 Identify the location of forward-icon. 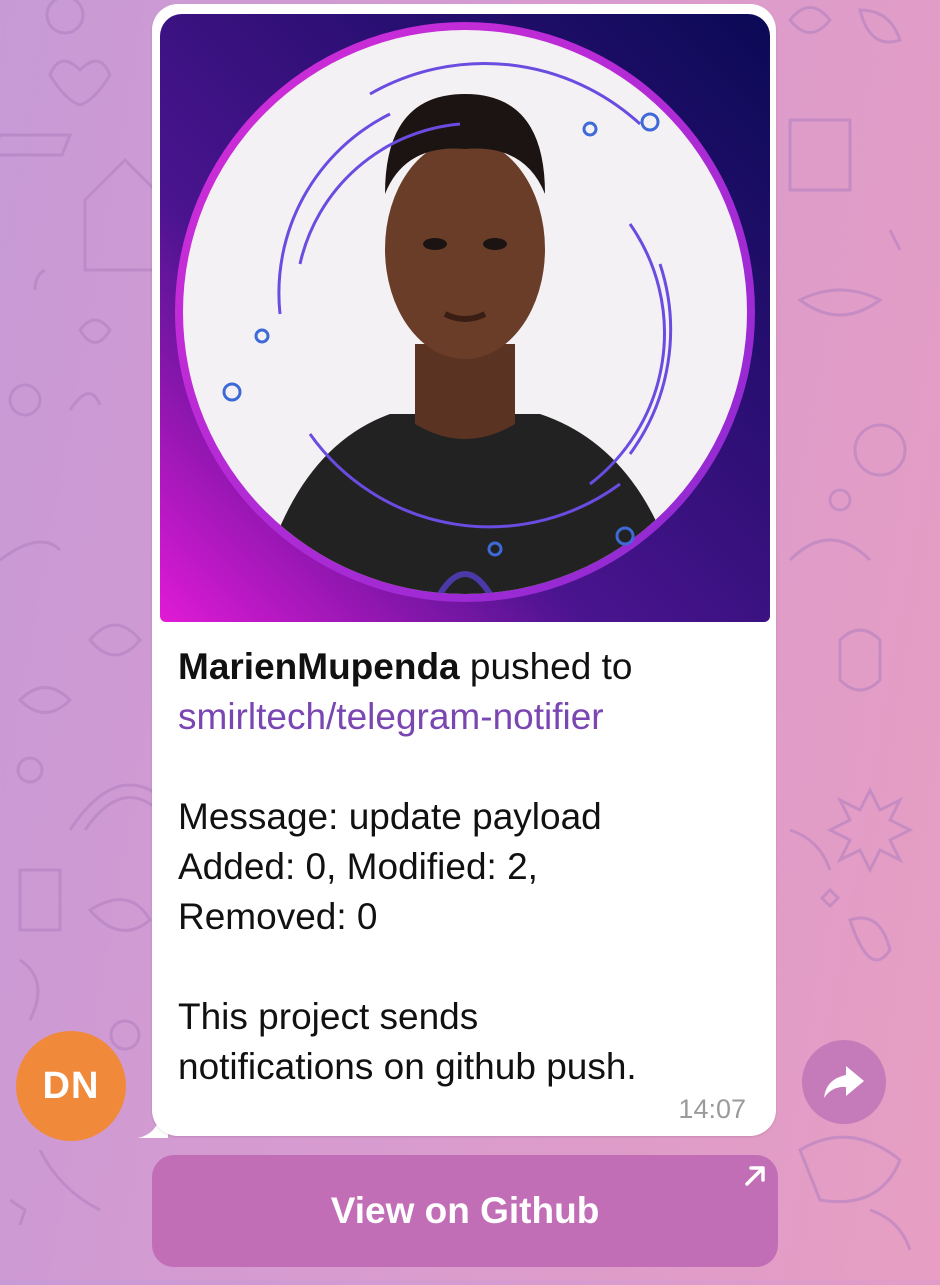
(844, 1082).